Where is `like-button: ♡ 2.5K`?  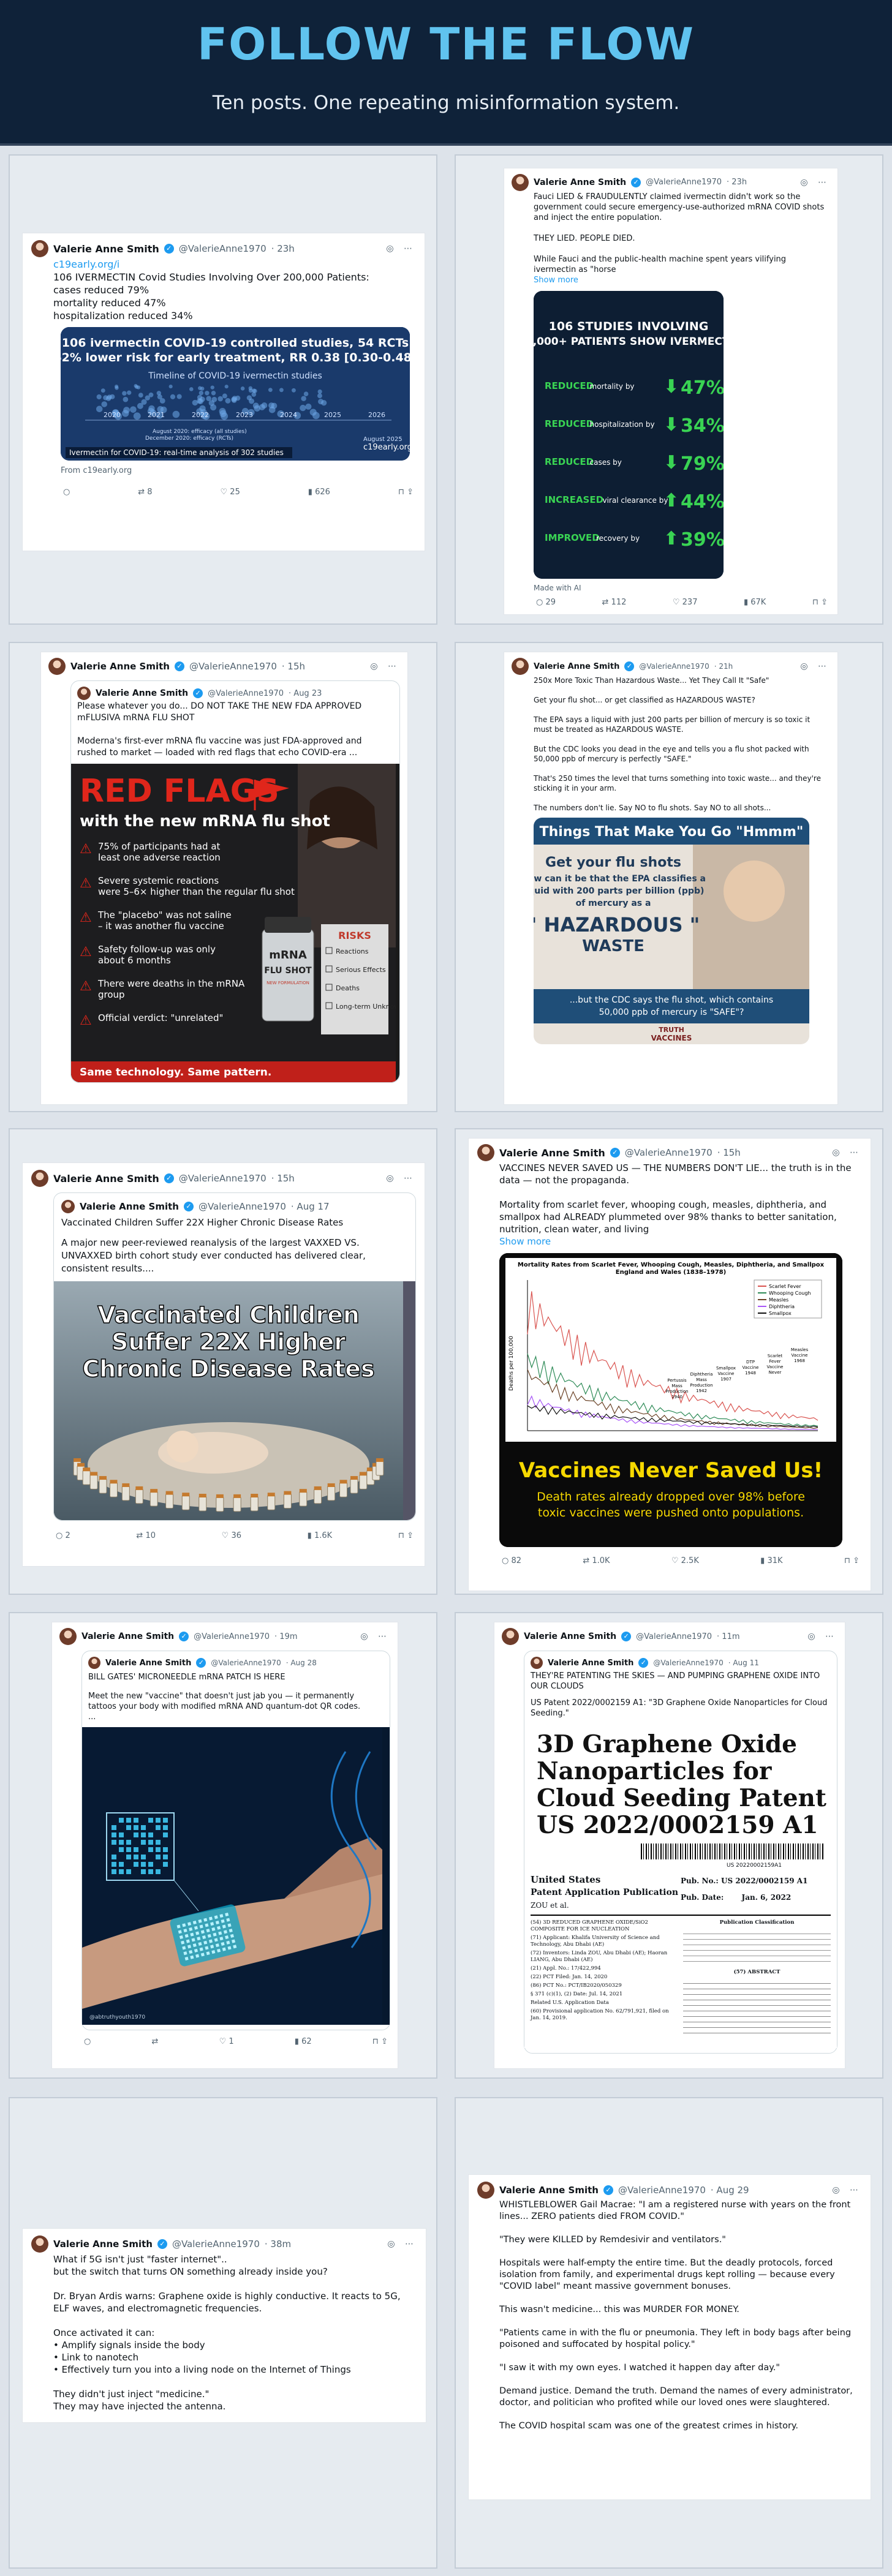 like-button: ♡ 2.5K is located at coordinates (685, 1560).